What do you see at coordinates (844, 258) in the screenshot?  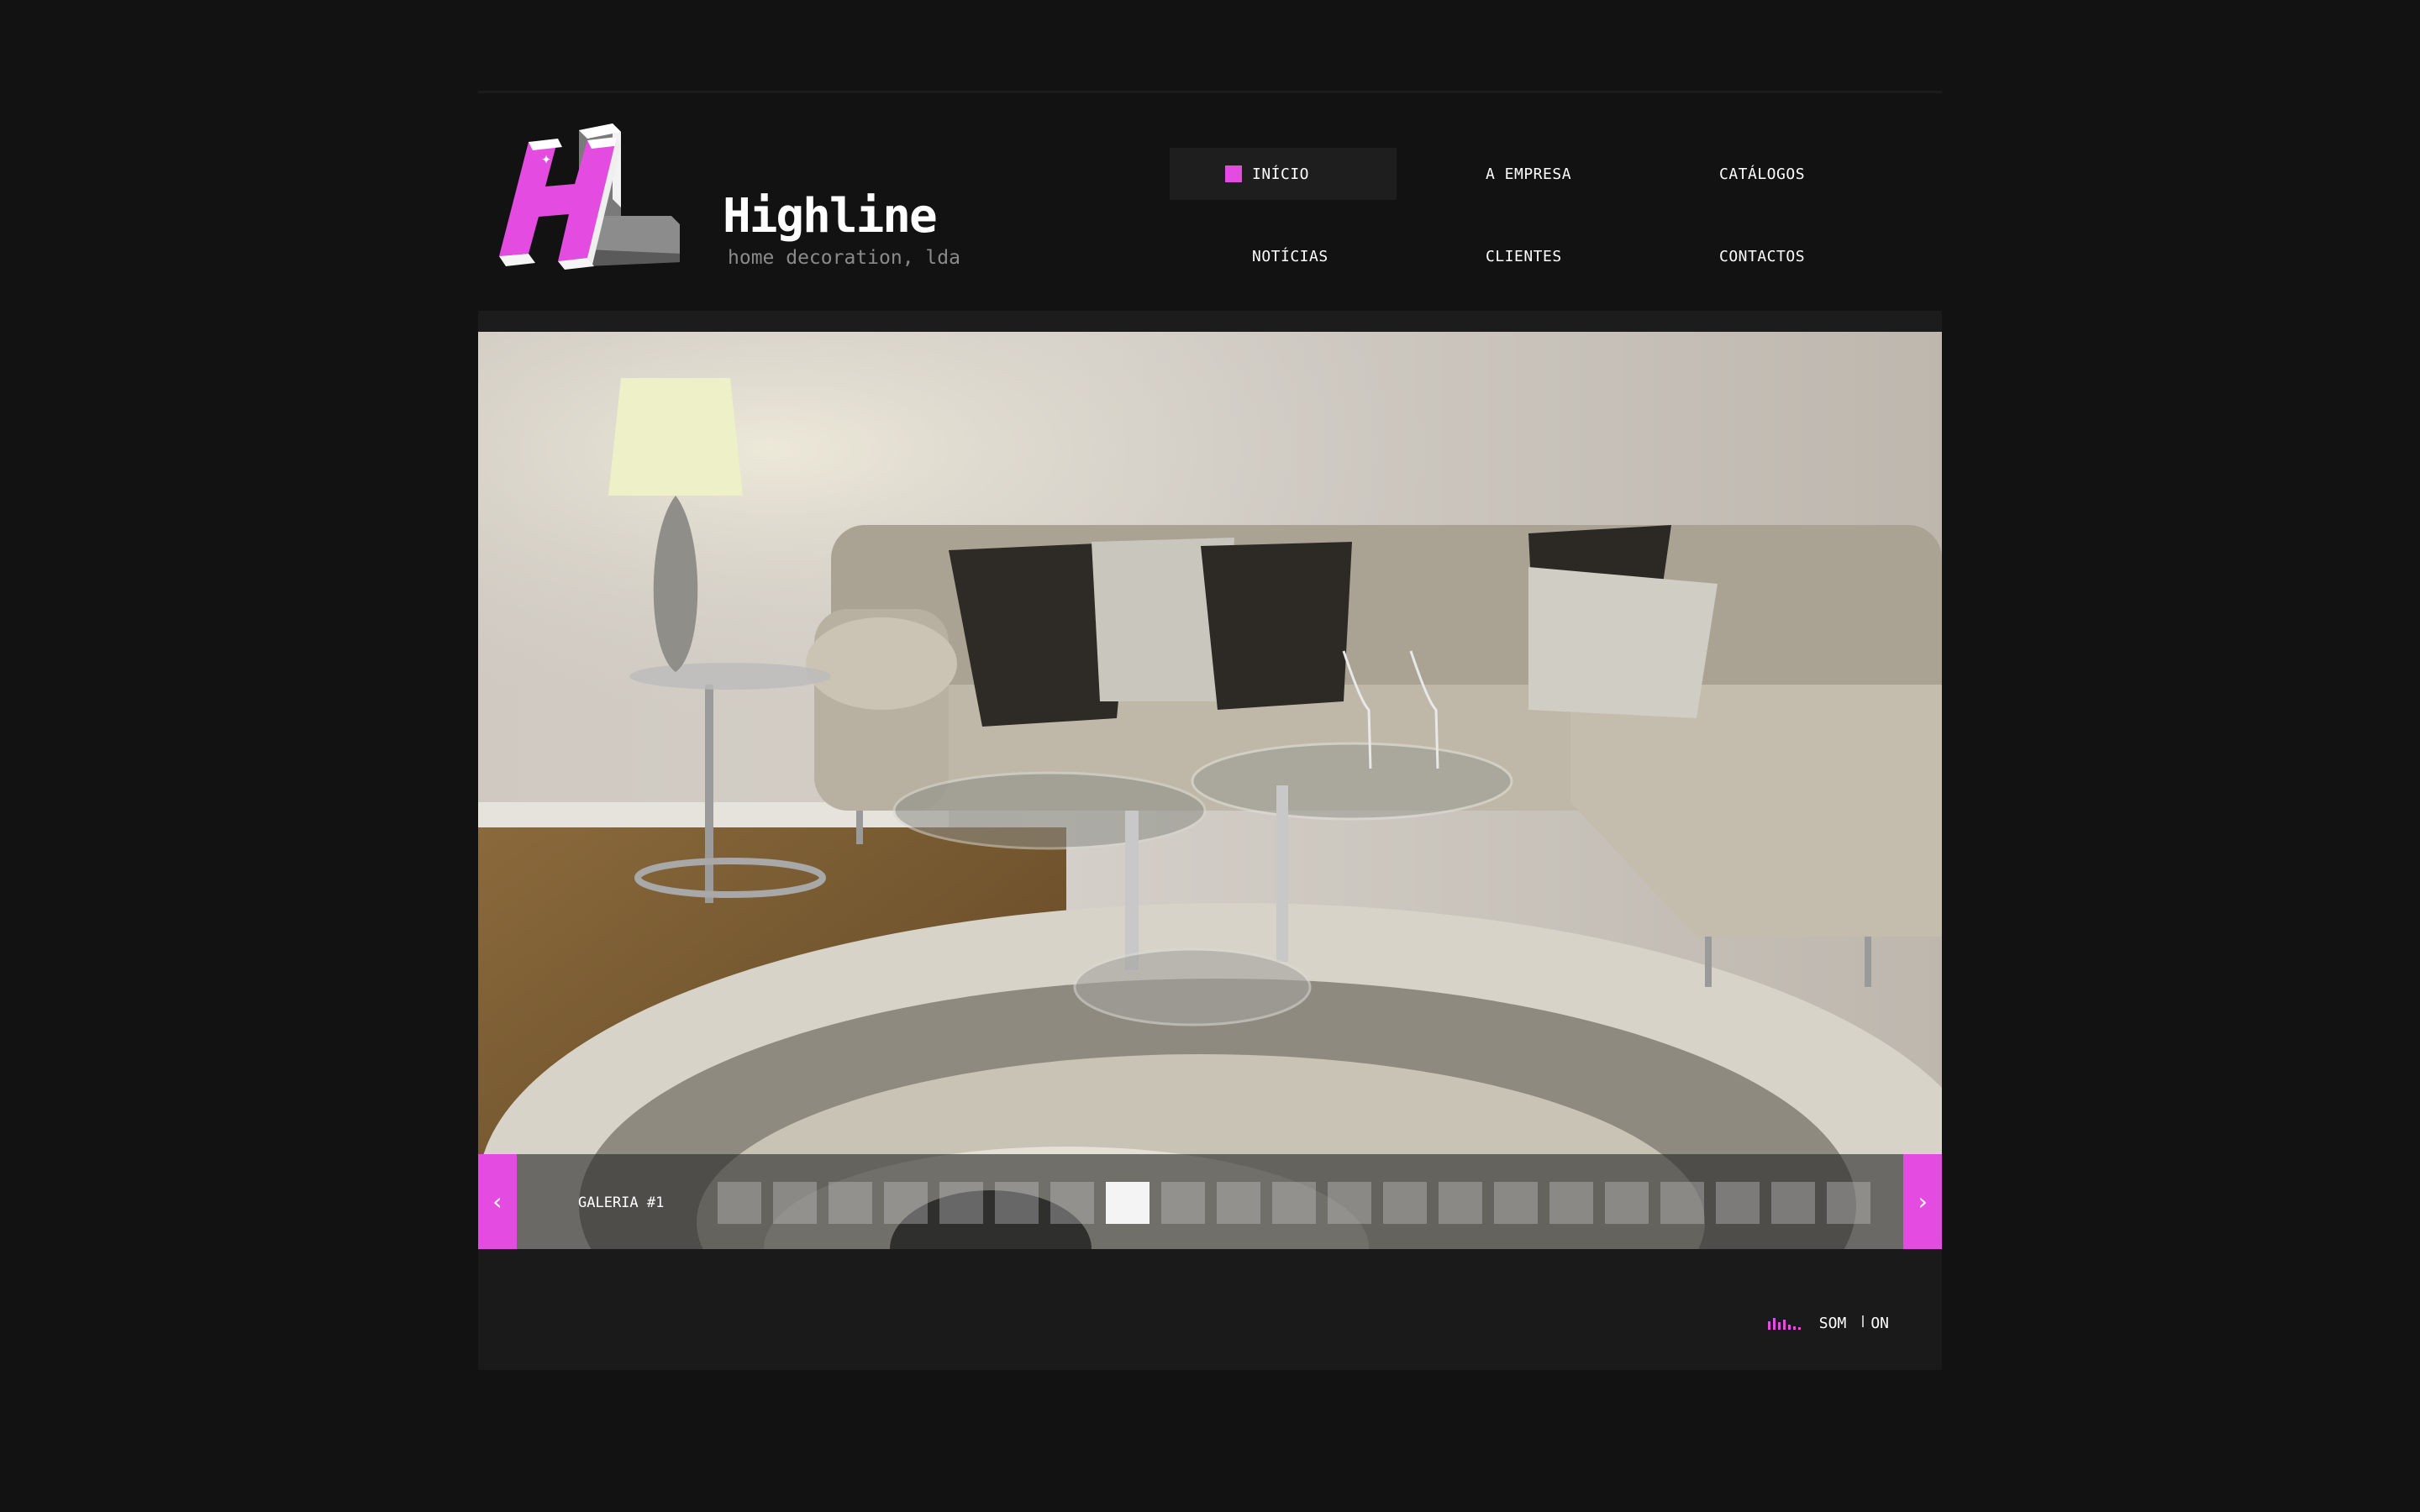 I see `brand-tagline: home decoration, lda` at bounding box center [844, 258].